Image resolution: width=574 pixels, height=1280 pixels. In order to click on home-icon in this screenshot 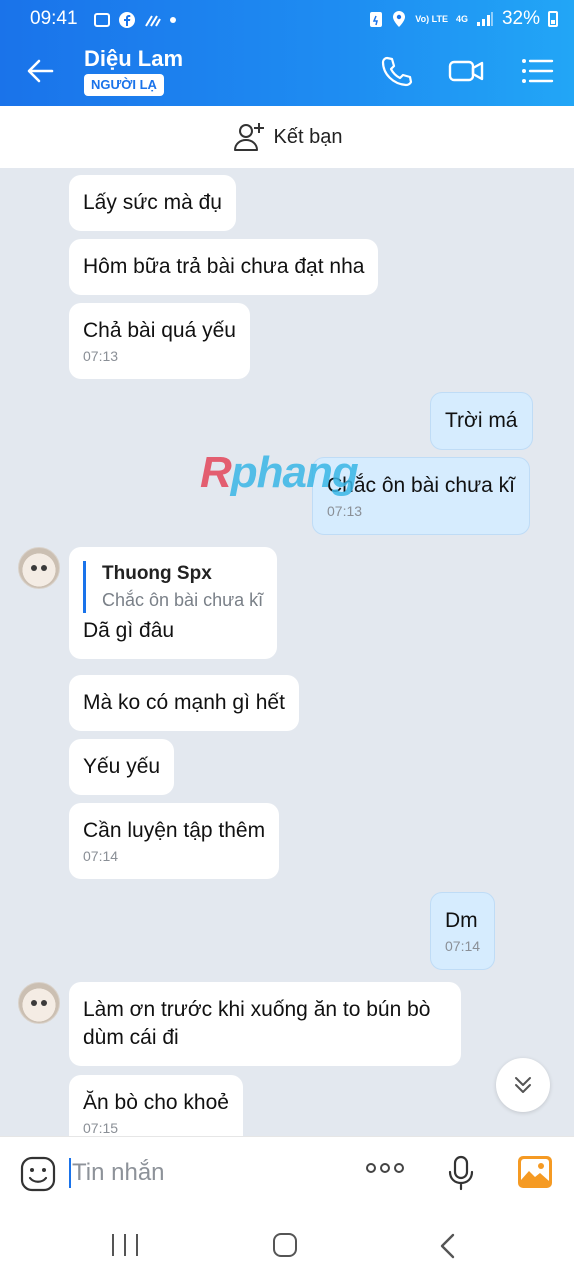, I will do `click(285, 1245)`.